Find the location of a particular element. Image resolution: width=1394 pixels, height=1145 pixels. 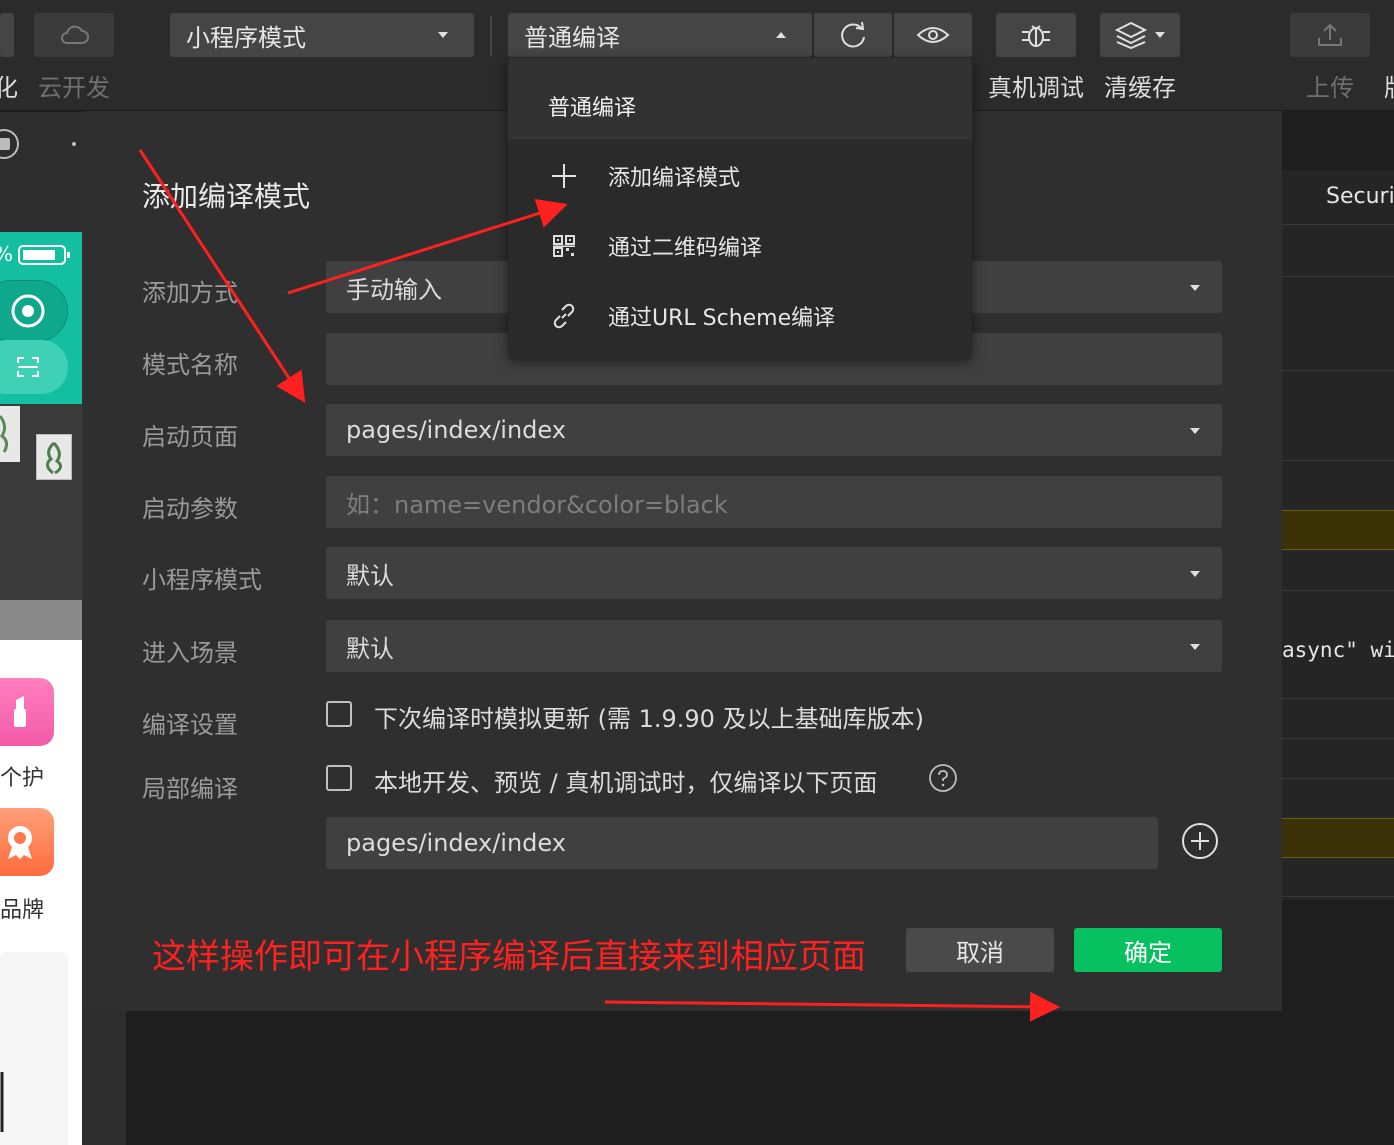

clear-cache-button is located at coordinates (1140, 35).